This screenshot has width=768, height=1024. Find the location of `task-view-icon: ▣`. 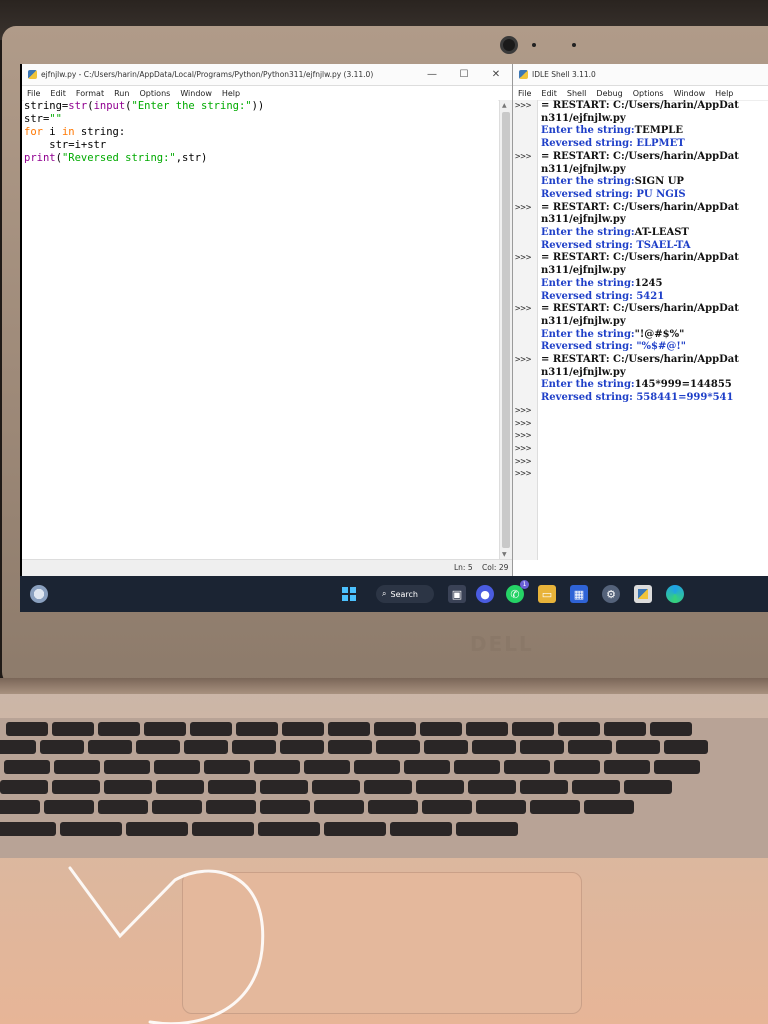

task-view-icon: ▣ is located at coordinates (457, 594).